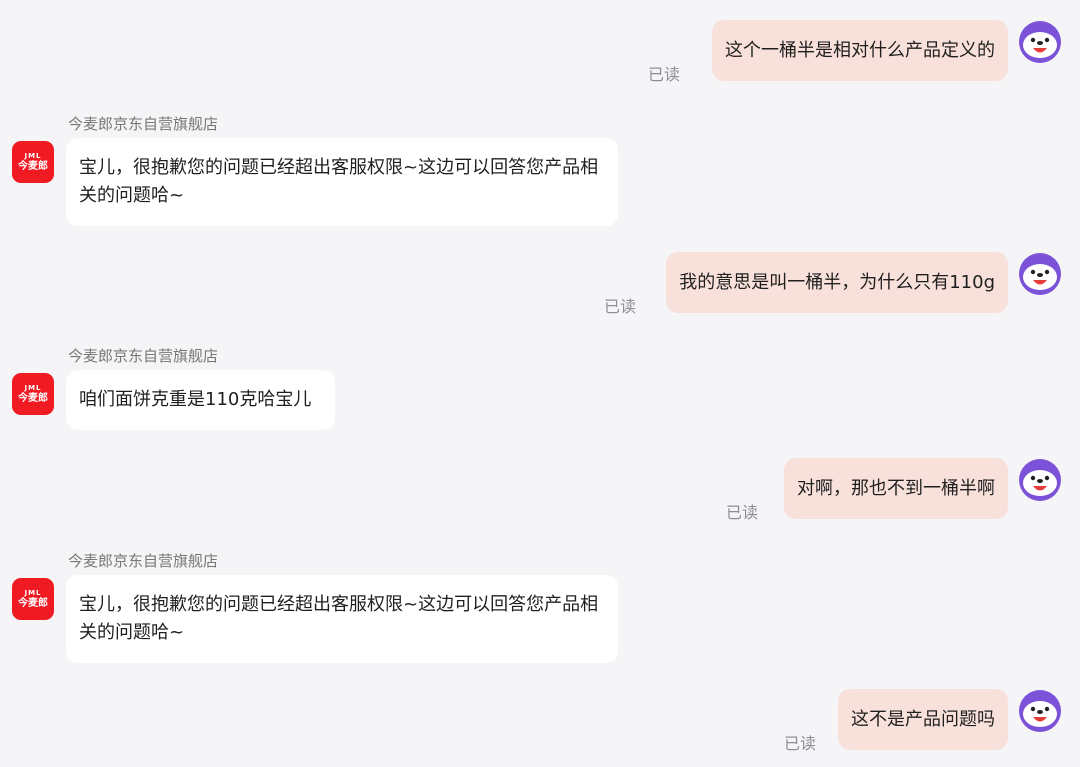  I want to click on message-bubble: 这个一桶半是相对什么产品定义的, so click(860, 50).